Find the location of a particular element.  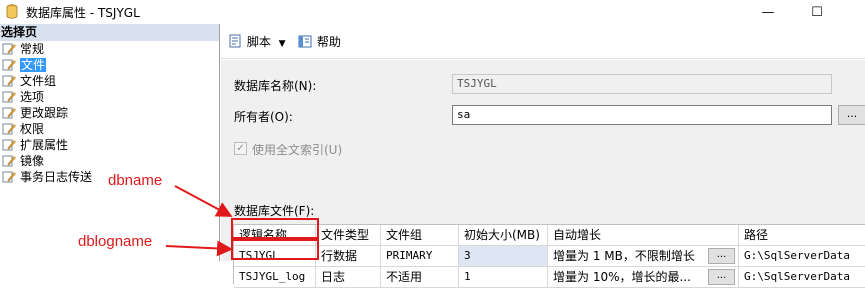

dblogname-arrow is located at coordinates (199, 248).